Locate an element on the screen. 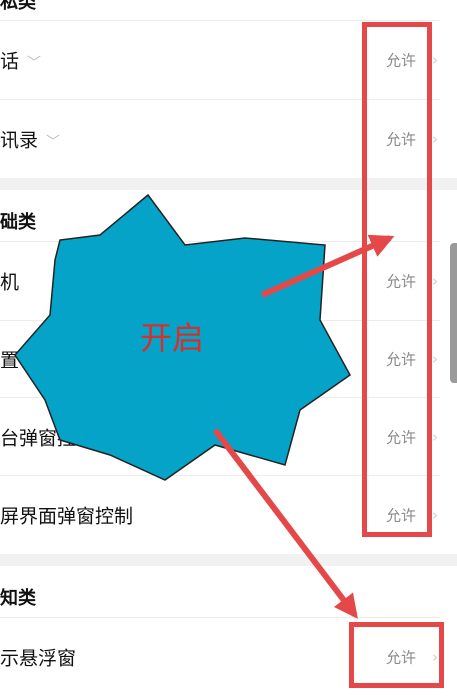  callout-text: 开启 is located at coordinates (172, 338).